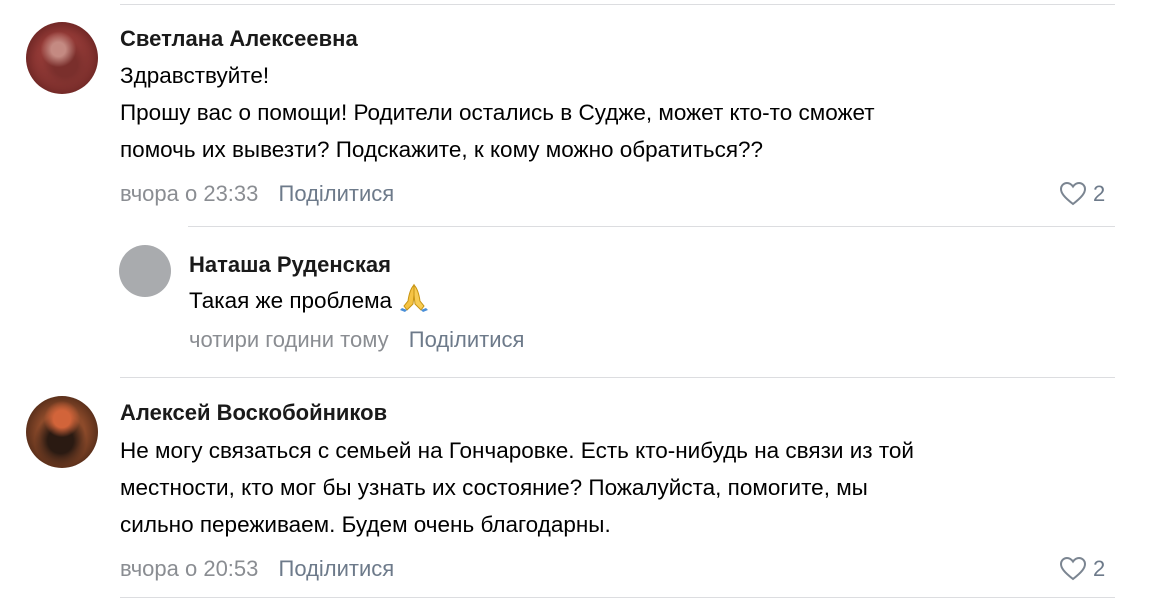 The height and width of the screenshot is (600, 1151). What do you see at coordinates (195, 75) in the screenshot?
I see `comment-text-line: Здравствуйте!` at bounding box center [195, 75].